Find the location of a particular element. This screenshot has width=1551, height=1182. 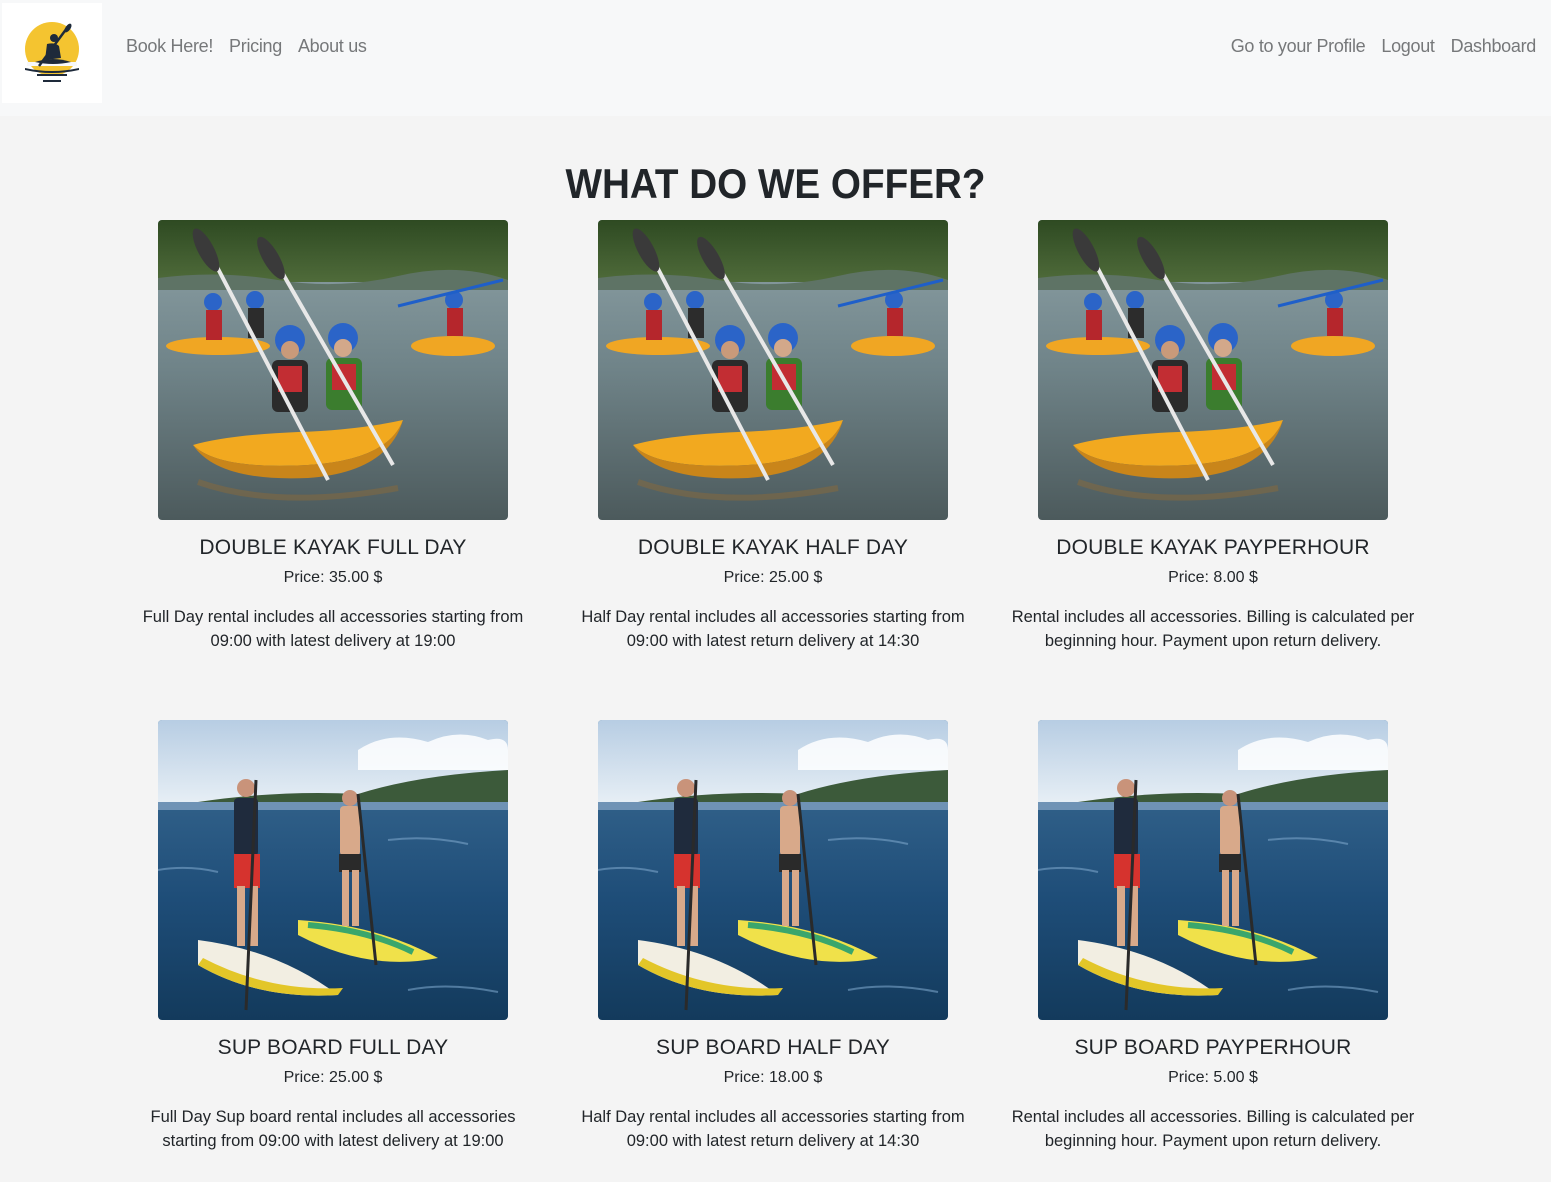

nav-right: Go to your Profile Logout Dashboard is located at coordinates (1384, 46).